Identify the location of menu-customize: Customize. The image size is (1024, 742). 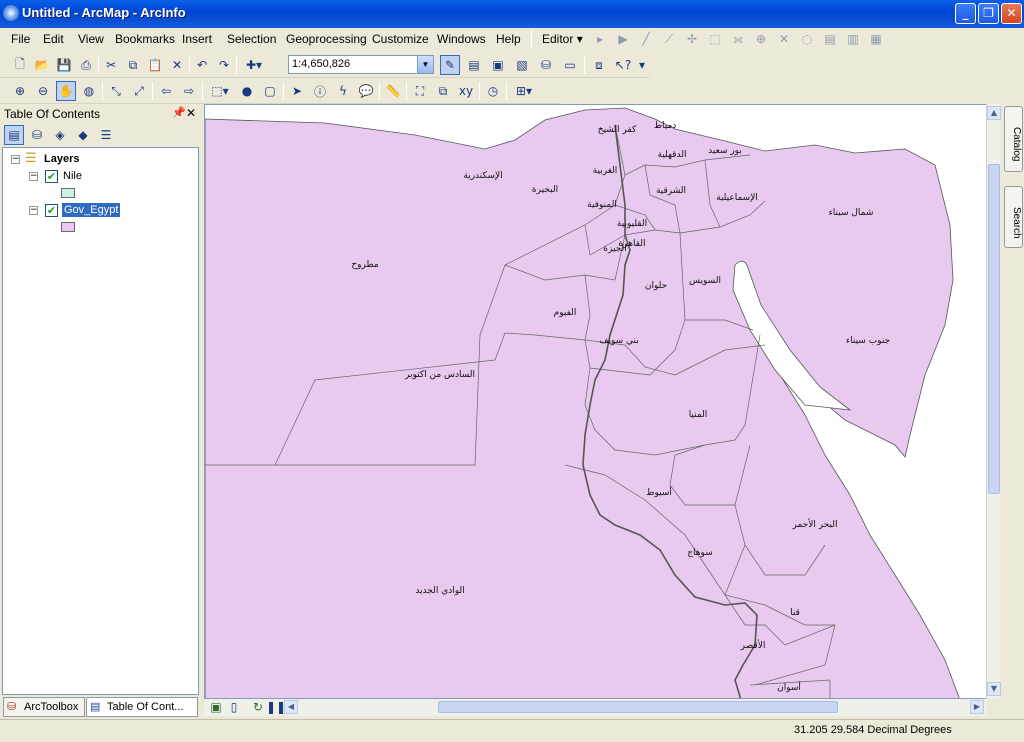
(400, 39).